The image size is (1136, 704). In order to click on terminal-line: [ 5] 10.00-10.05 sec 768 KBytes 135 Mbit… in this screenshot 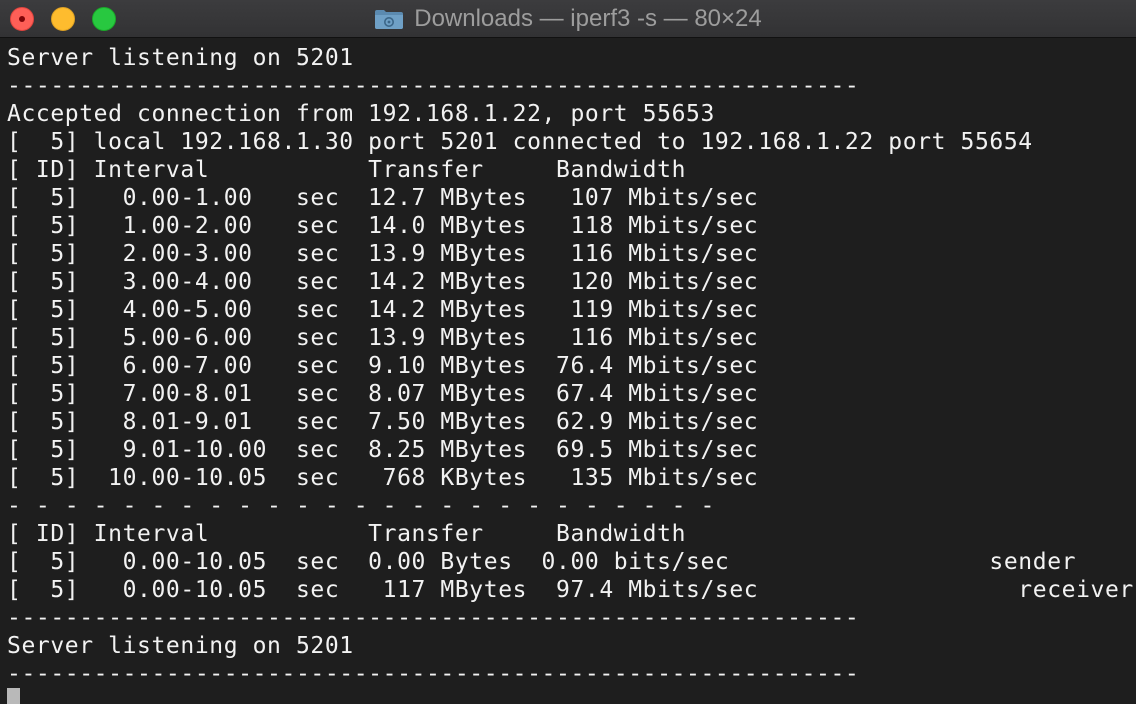, I will do `click(383, 478)`.